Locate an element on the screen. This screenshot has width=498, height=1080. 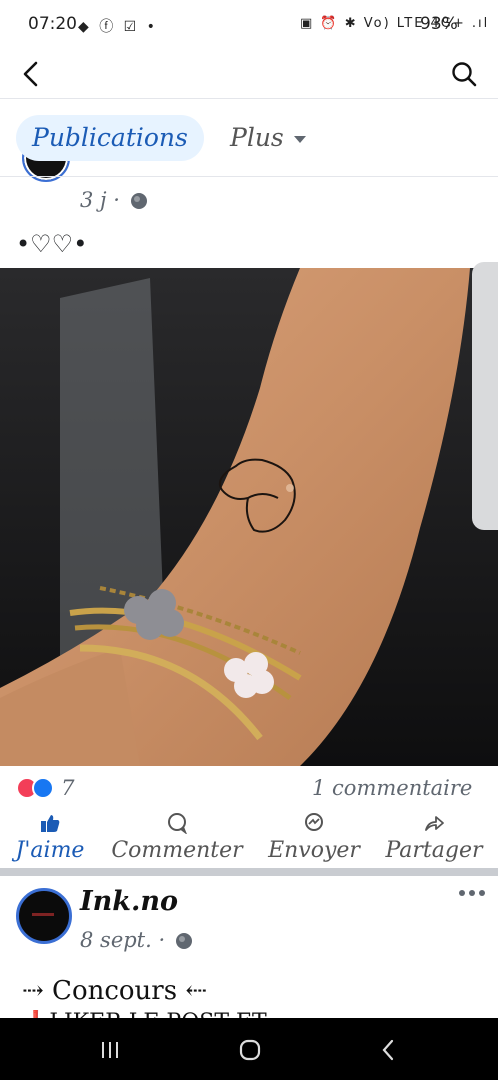
search-icon is located at coordinates (464, 74).